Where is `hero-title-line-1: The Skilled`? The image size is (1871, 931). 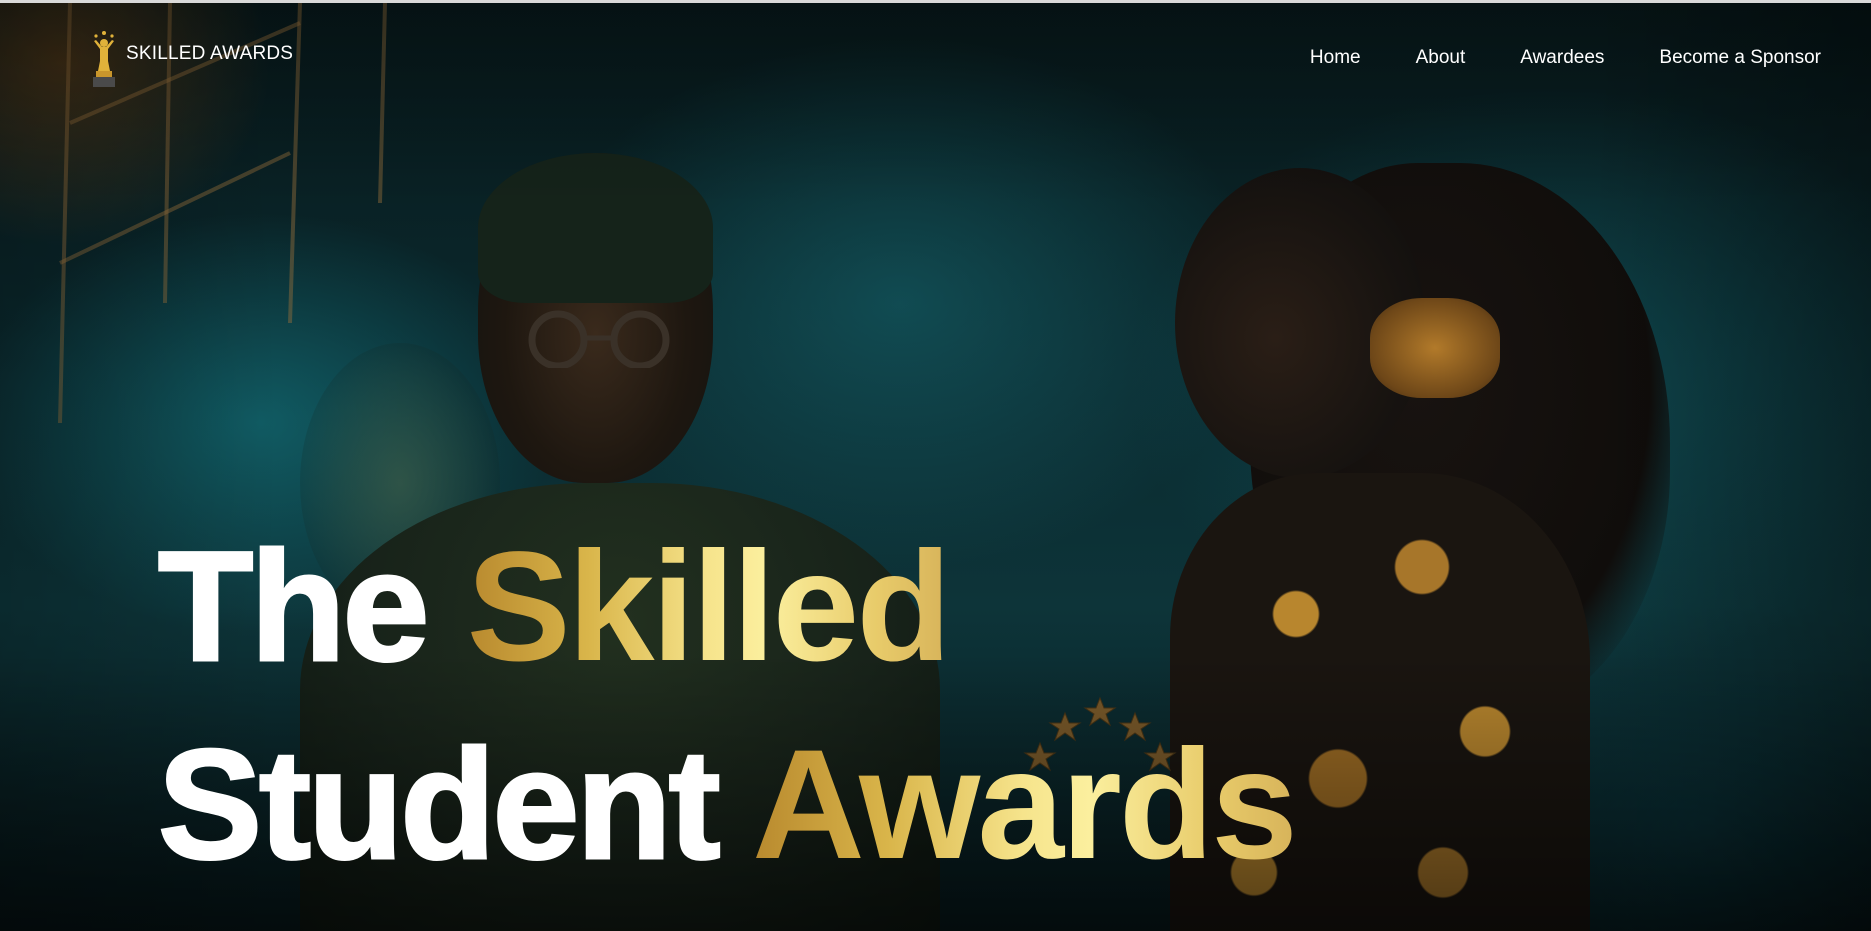
hero-title-line-1: The Skilled is located at coordinates (725, 607).